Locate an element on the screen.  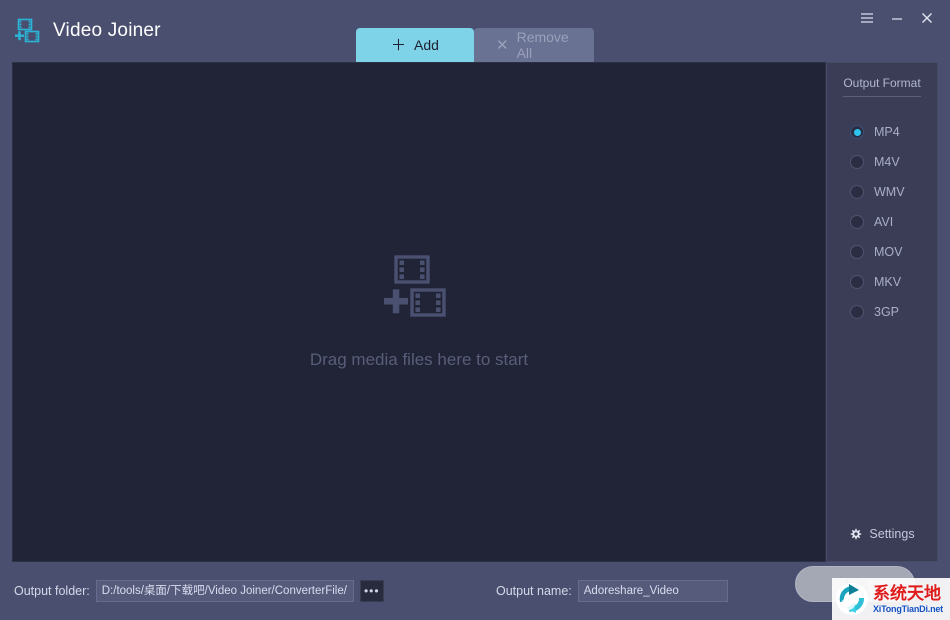
app-logo-icon is located at coordinates (28, 31).